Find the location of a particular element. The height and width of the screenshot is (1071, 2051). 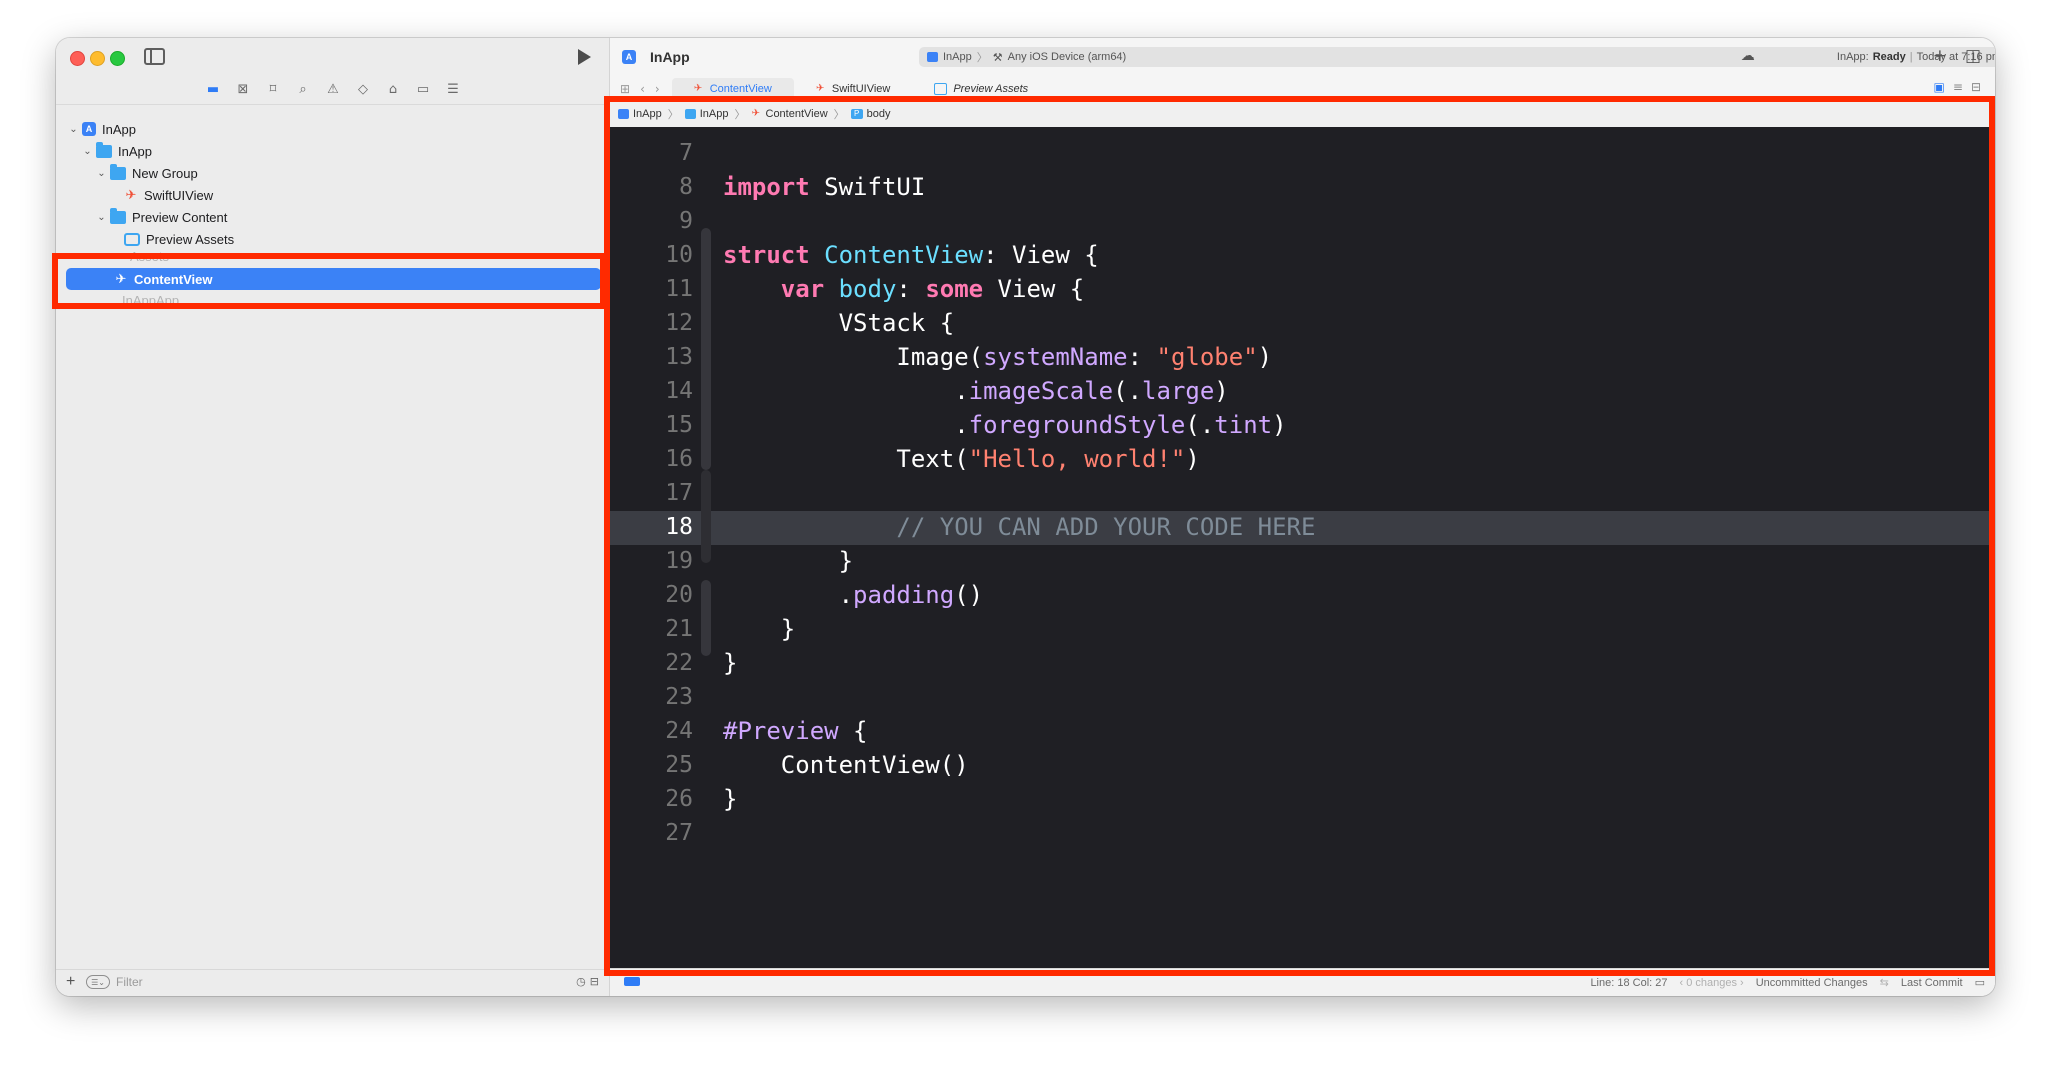

breadcrumb-item: ✈ ContentView is located at coordinates (790, 114).